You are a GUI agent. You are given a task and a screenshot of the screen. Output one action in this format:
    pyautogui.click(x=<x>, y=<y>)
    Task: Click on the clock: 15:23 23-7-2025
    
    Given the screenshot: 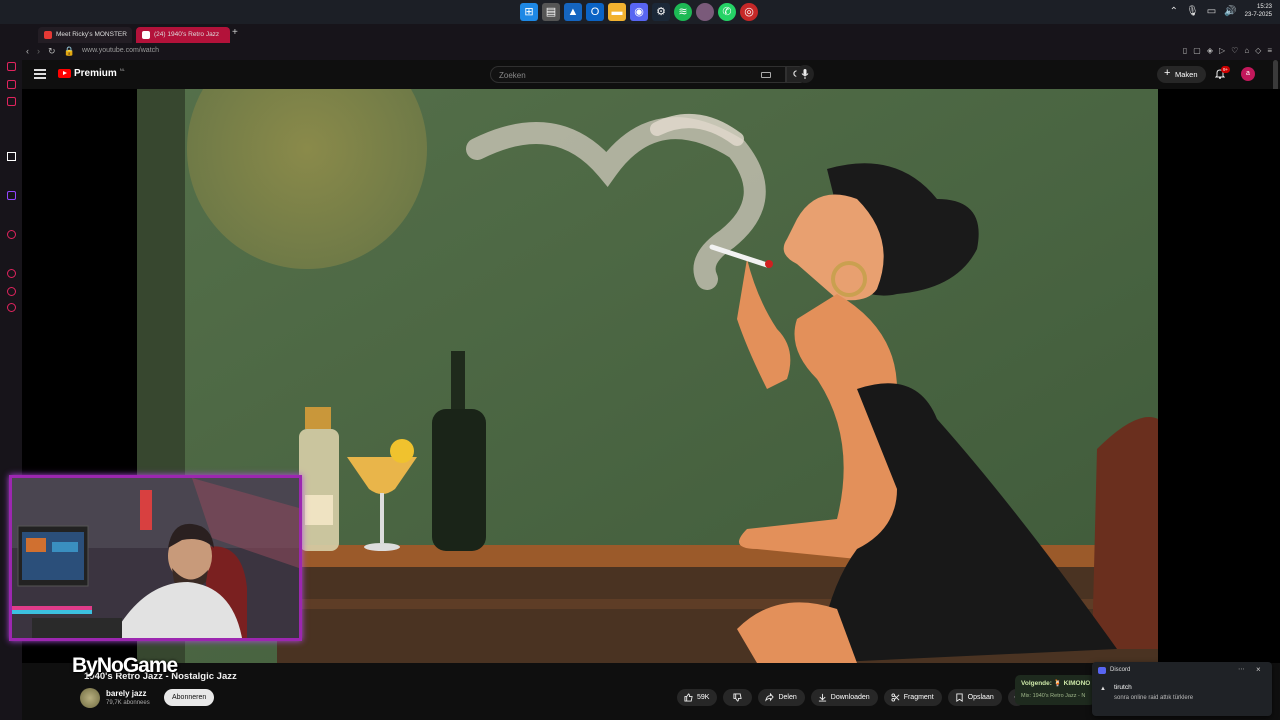 What is the action you would take?
    pyautogui.click(x=1258, y=11)
    